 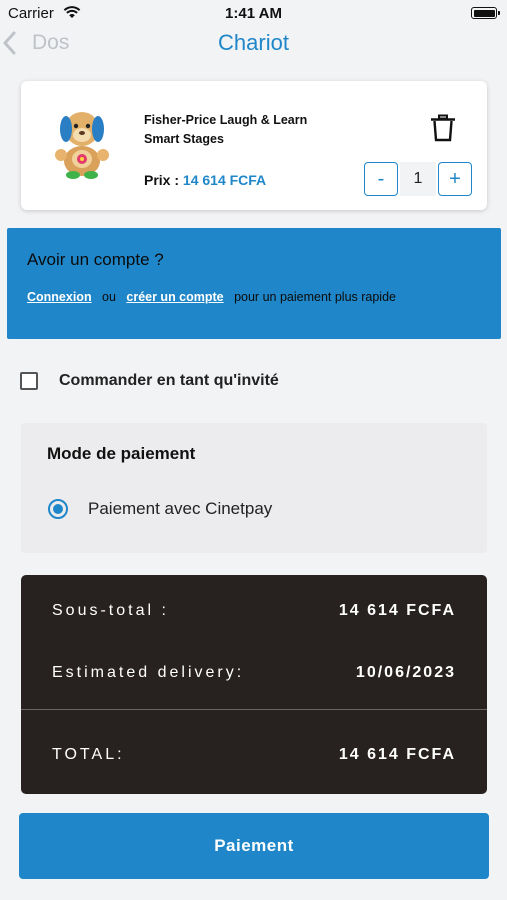 What do you see at coordinates (254, 709) in the screenshot?
I see `summary-divider` at bounding box center [254, 709].